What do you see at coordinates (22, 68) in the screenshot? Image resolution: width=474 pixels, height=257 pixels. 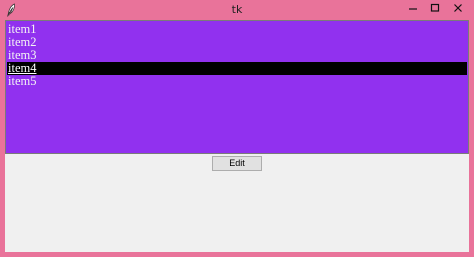 I see `list-item-label: item4` at bounding box center [22, 68].